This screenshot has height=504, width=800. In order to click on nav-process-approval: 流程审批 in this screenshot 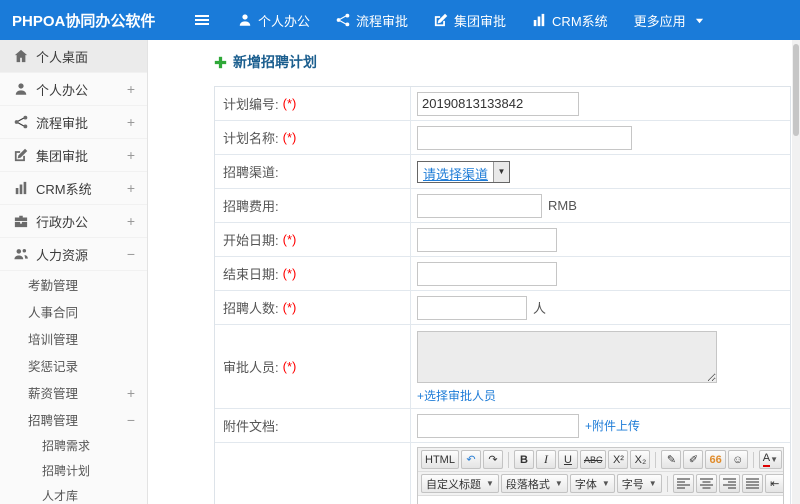, I will do `click(372, 20)`.